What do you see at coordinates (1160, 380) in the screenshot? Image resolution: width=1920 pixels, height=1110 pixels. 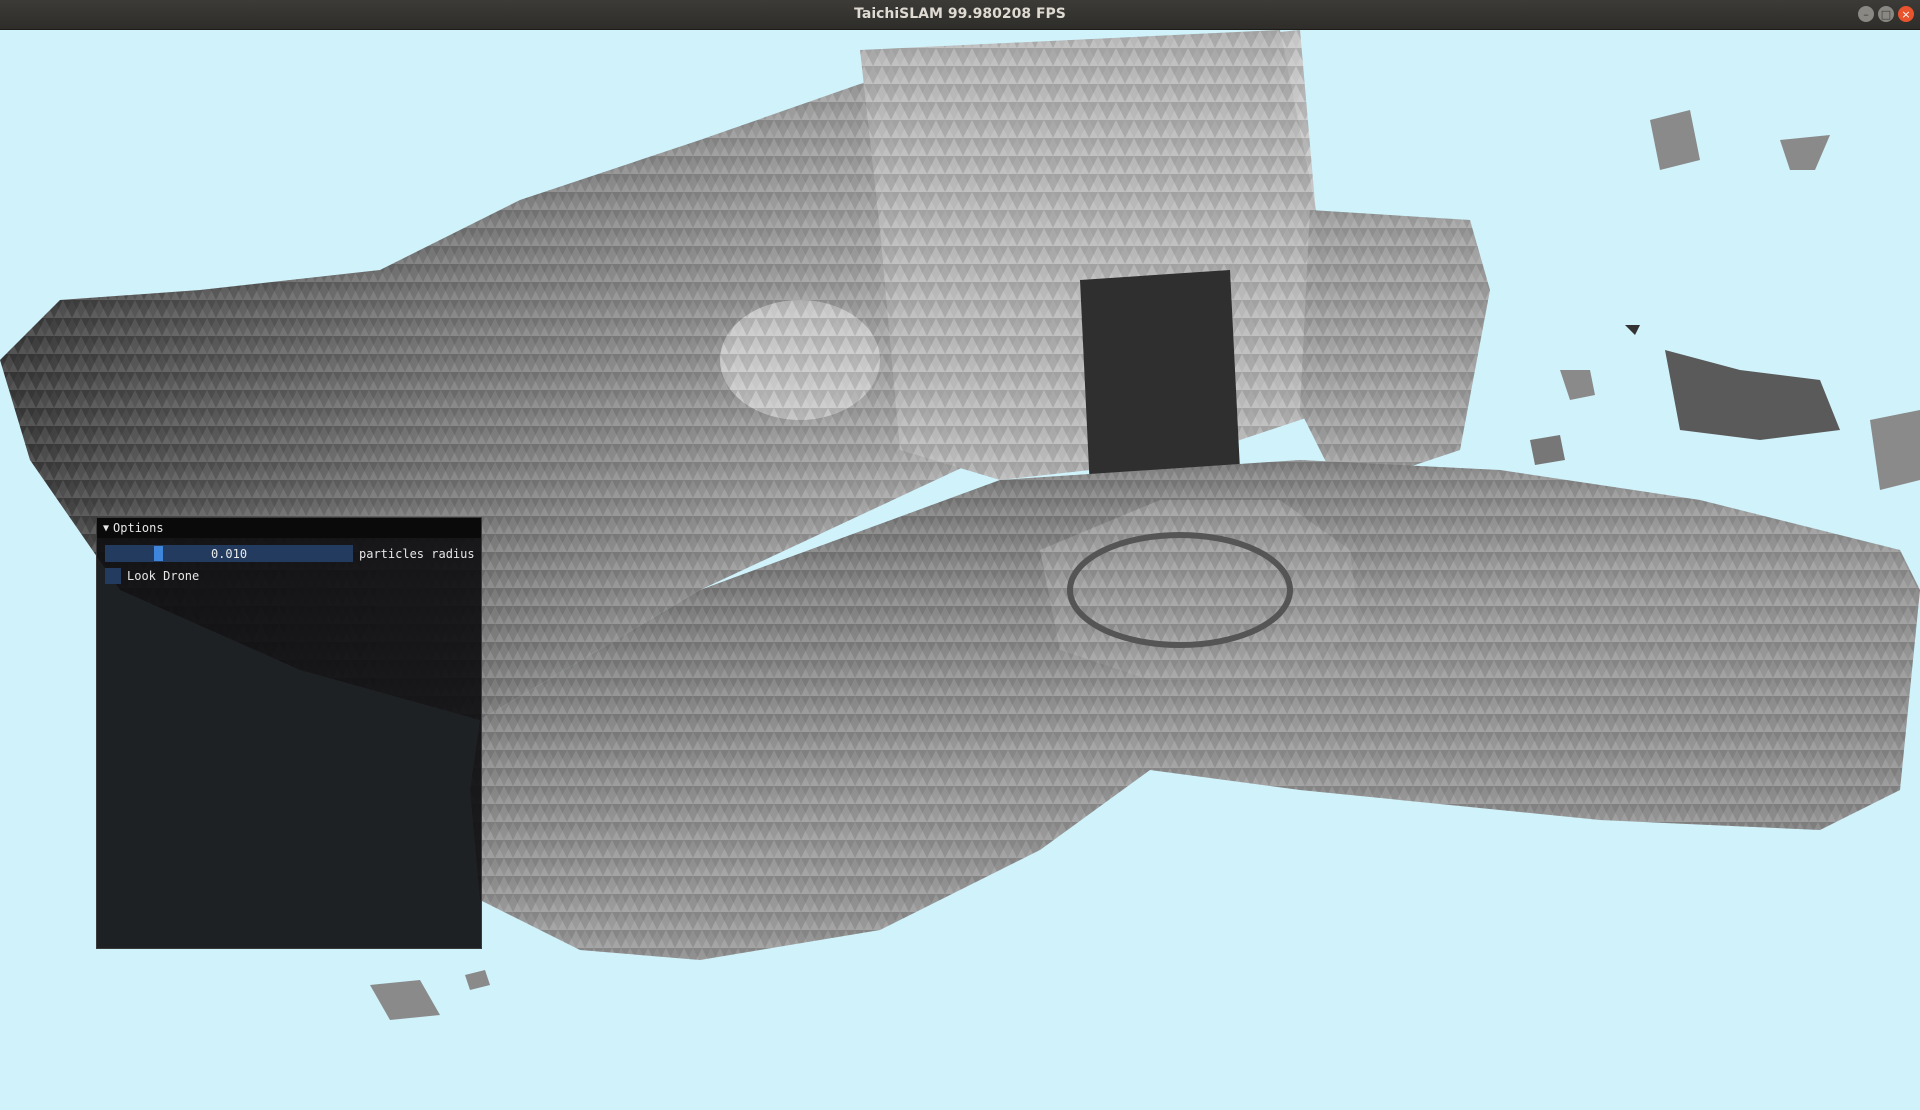 I see `mesh-doorway-shadow` at bounding box center [1160, 380].